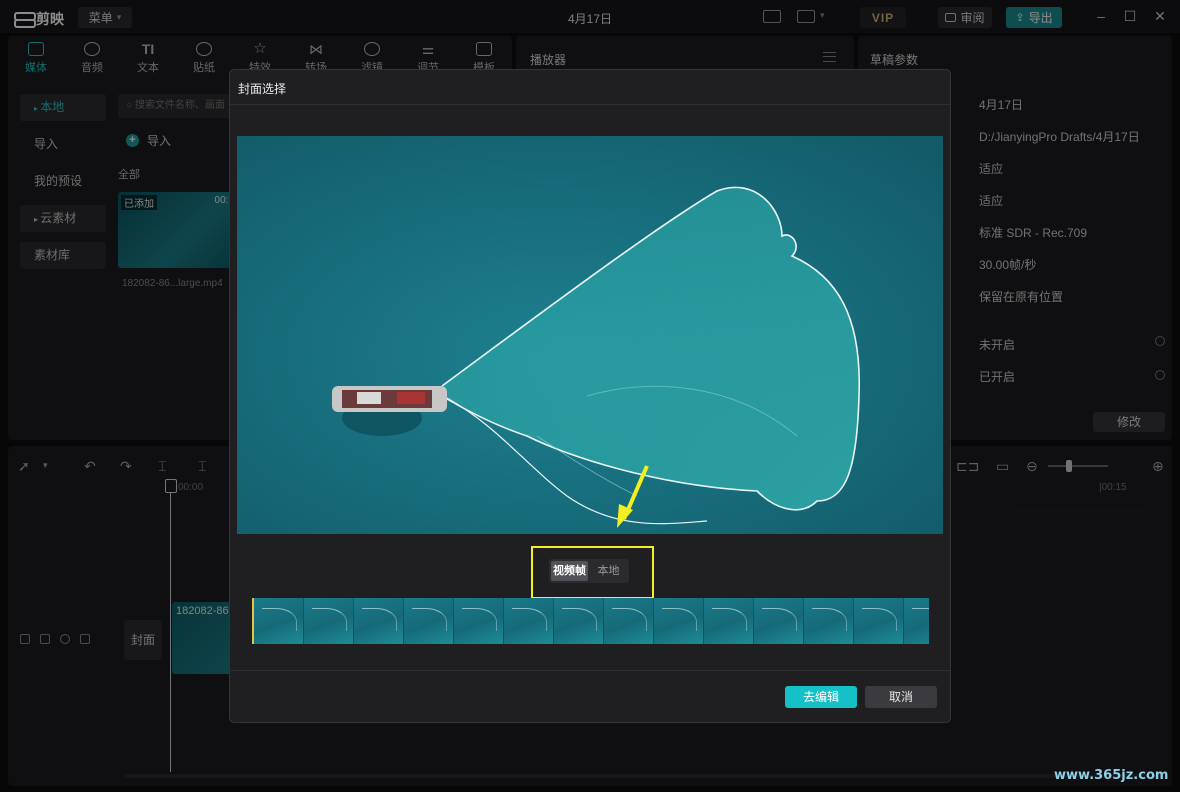 The height and width of the screenshot is (792, 1180). What do you see at coordinates (569, 571) in the screenshot?
I see `video-frame-tab: 视频帧` at bounding box center [569, 571].